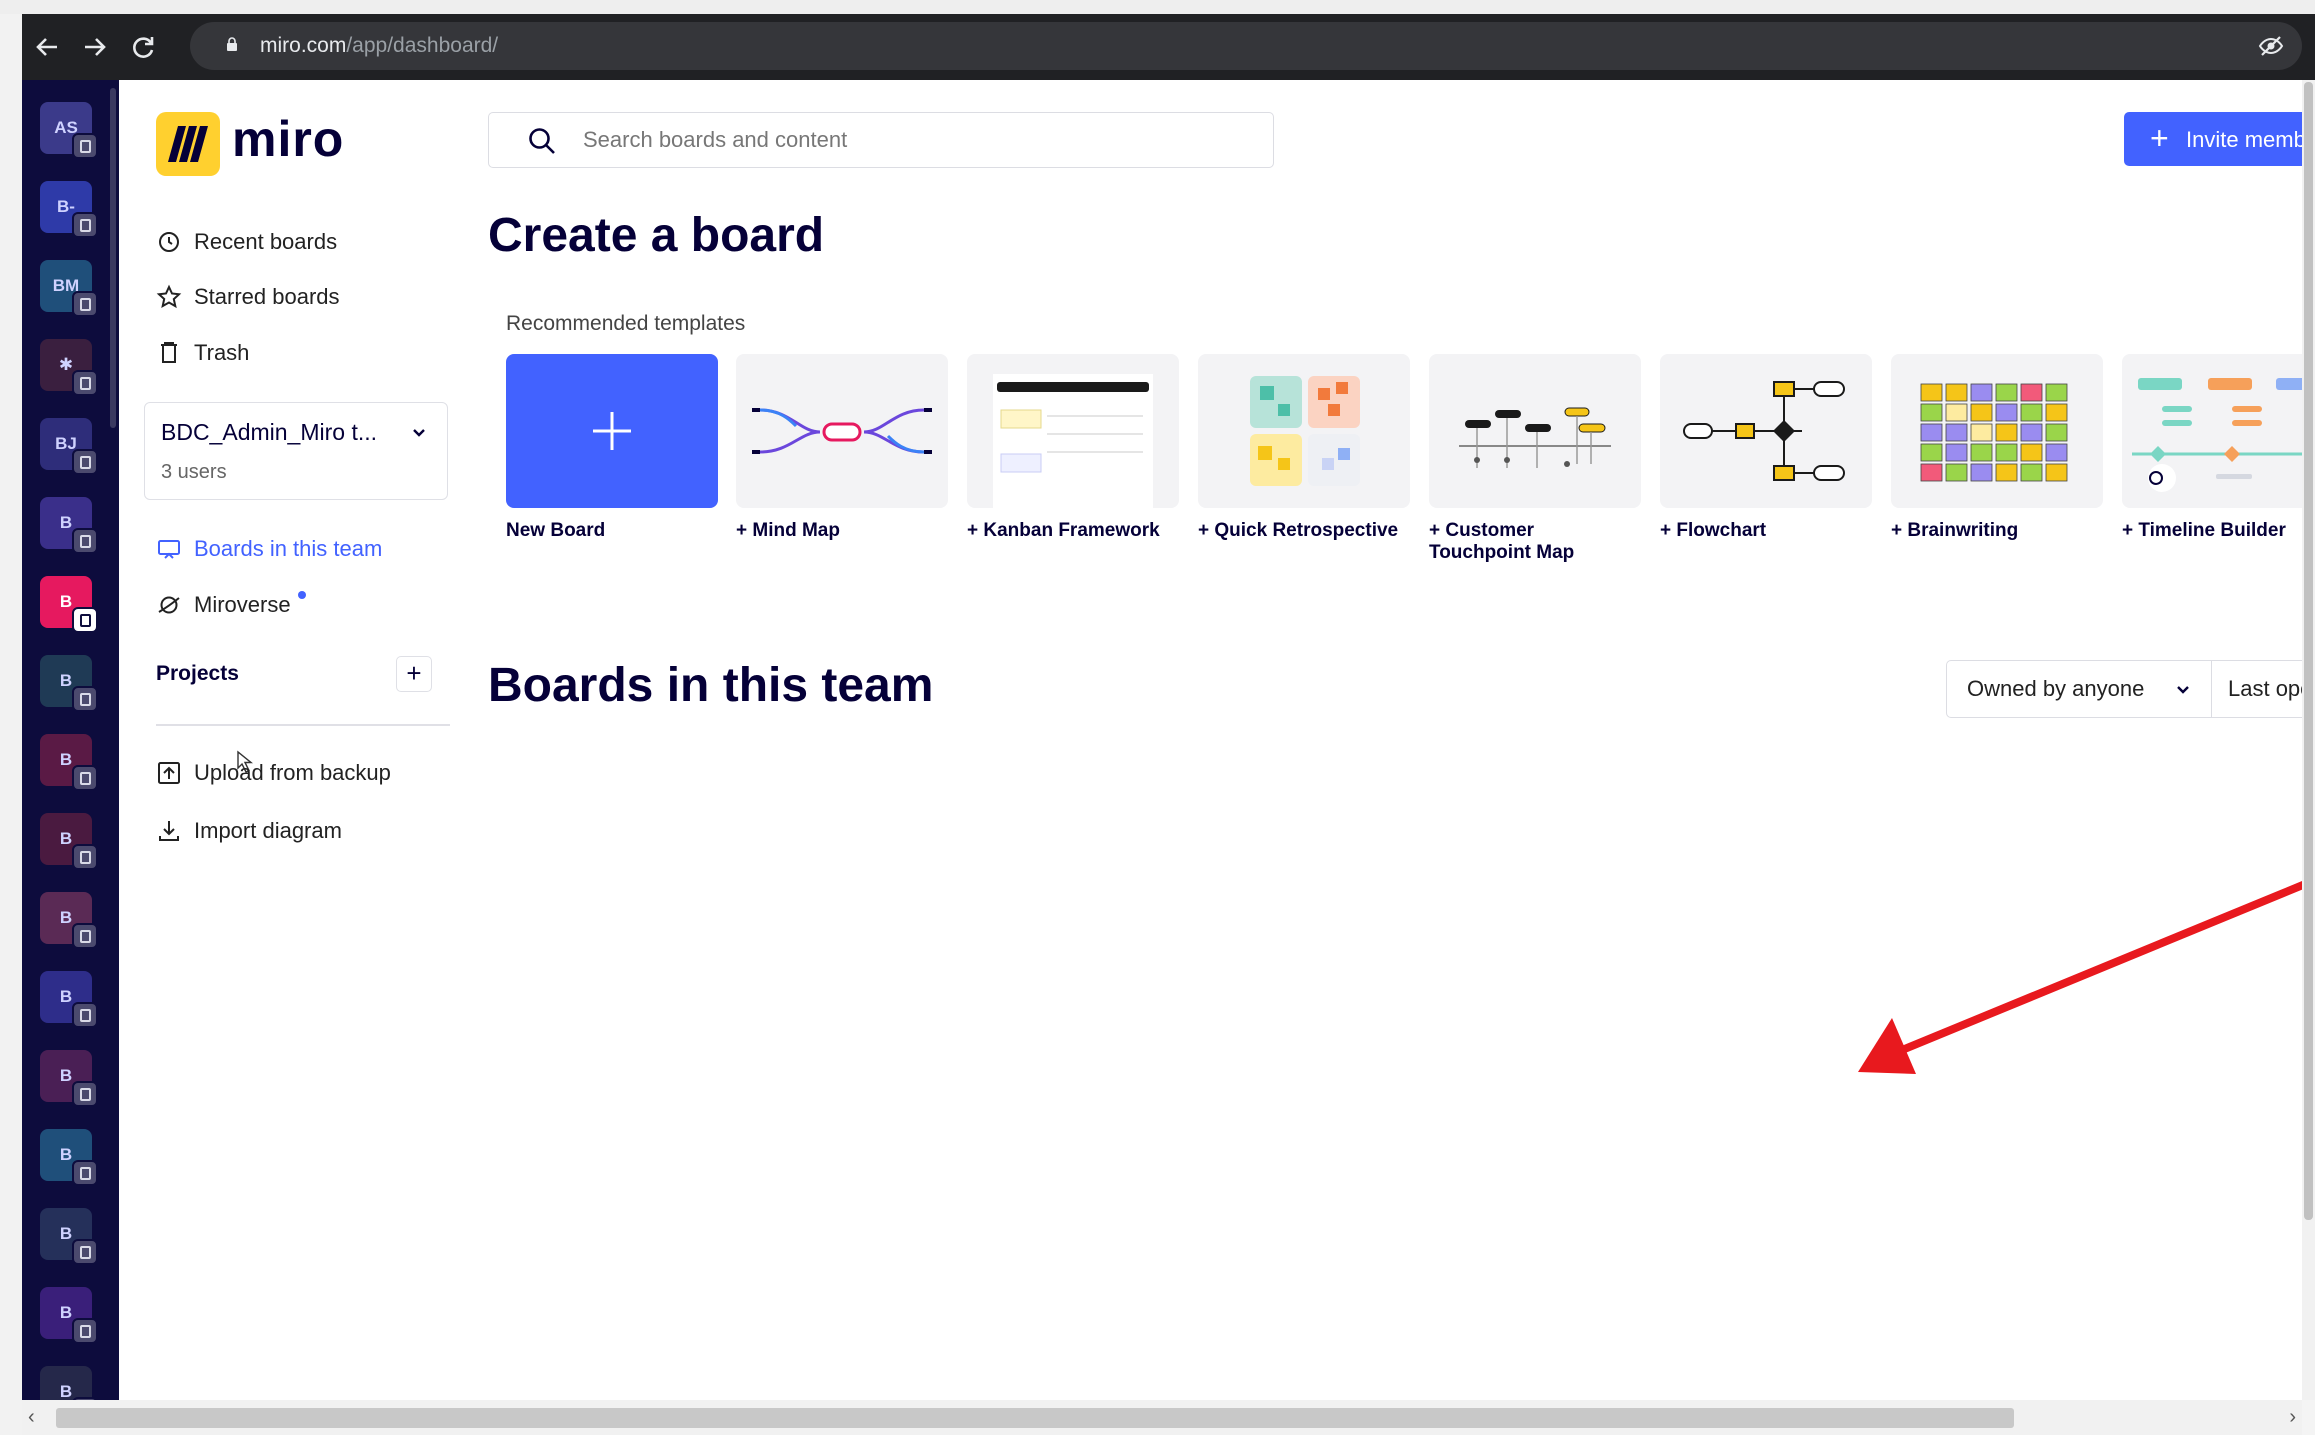  I want to click on team-selector: BDC_Admin_Miro t... 3 users, so click(296, 451).